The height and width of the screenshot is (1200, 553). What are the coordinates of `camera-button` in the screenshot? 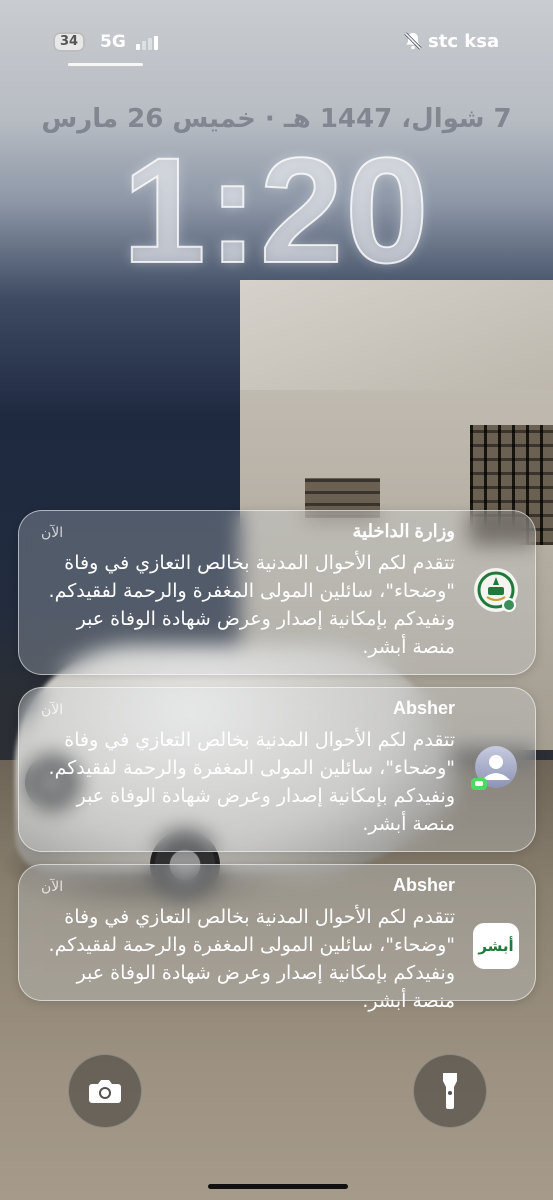 It's located at (105, 1091).